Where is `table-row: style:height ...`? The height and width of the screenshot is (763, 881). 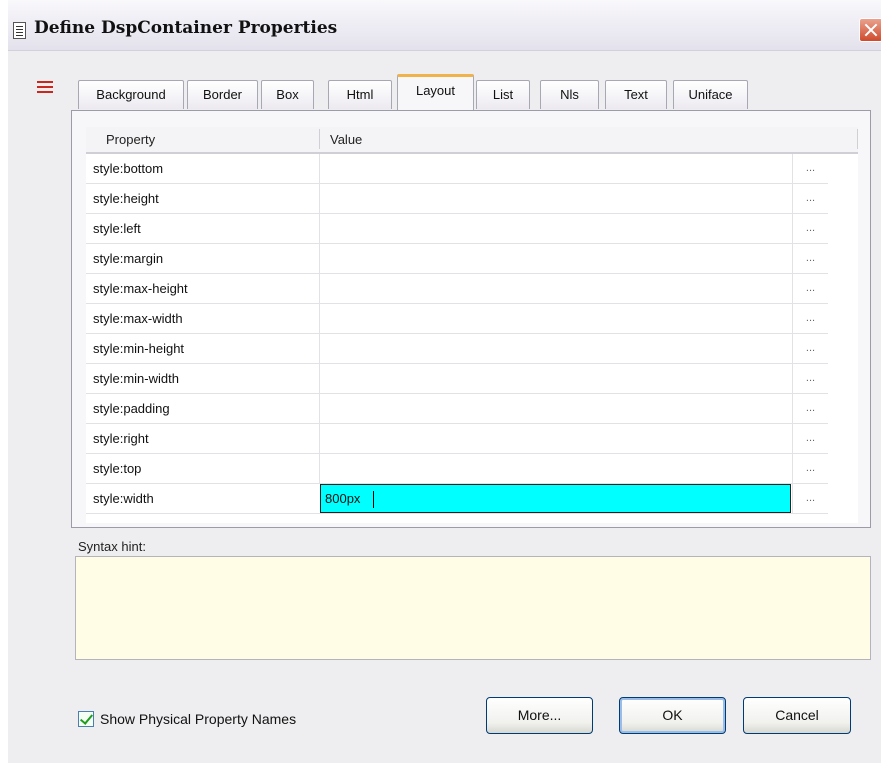 table-row: style:height ... is located at coordinates (457, 199).